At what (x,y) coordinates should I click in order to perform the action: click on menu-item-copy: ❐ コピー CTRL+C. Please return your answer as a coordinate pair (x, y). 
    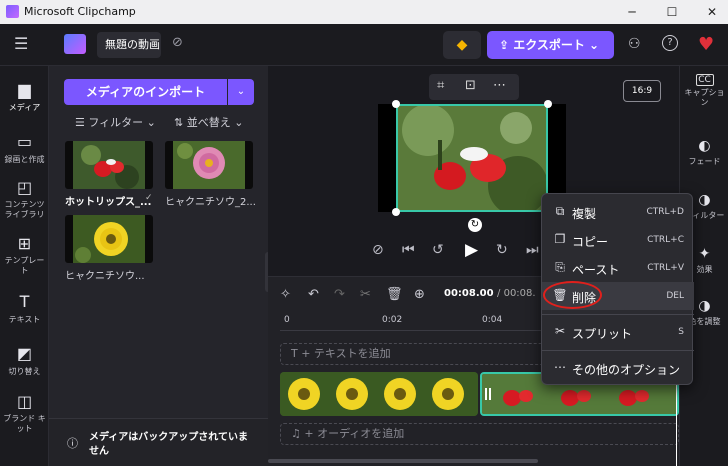
    Looking at the image, I should click on (618, 240).